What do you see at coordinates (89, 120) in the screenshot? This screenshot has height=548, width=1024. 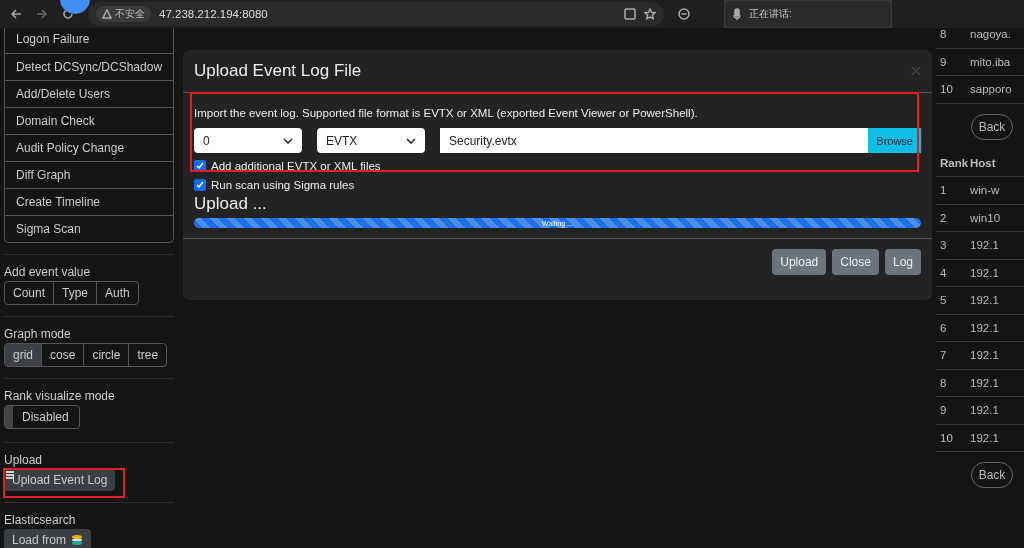 I see `menu-item: Domain Check` at bounding box center [89, 120].